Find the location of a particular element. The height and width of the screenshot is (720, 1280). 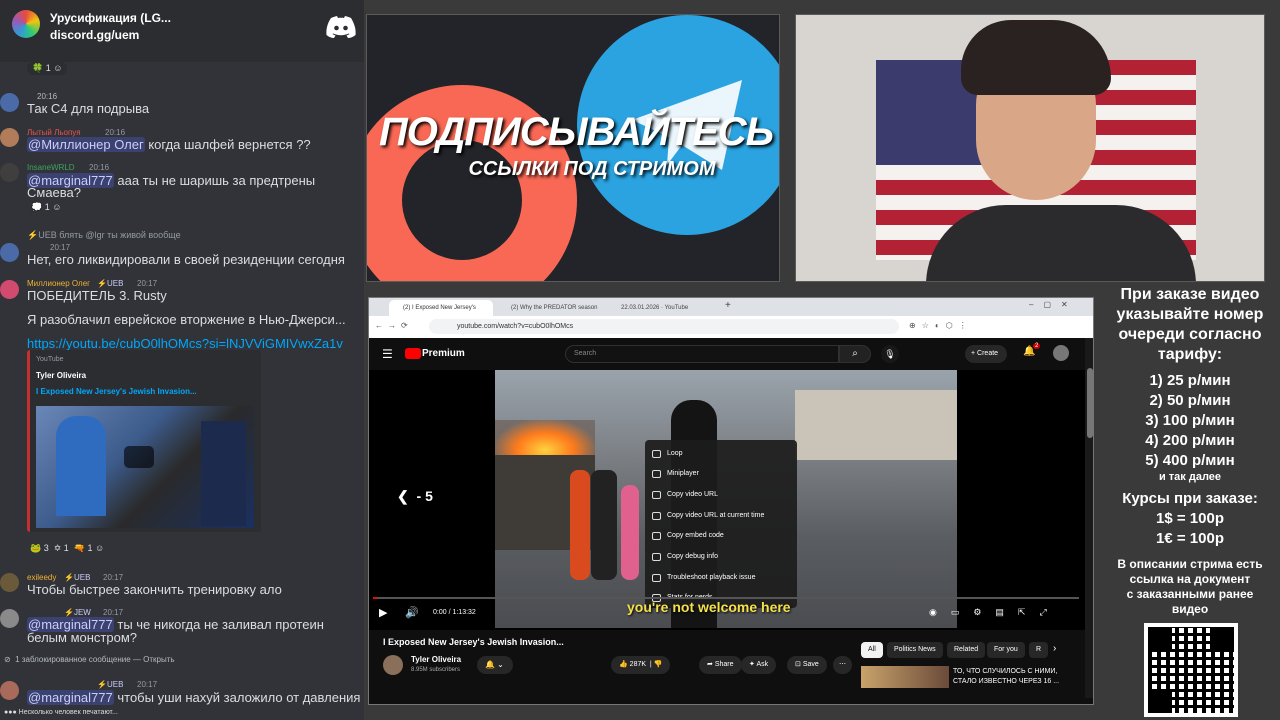

youtube-header: ☰ Premium Search ⌕ 🎙 + Create 🔔 2 is located at coordinates (731, 354).